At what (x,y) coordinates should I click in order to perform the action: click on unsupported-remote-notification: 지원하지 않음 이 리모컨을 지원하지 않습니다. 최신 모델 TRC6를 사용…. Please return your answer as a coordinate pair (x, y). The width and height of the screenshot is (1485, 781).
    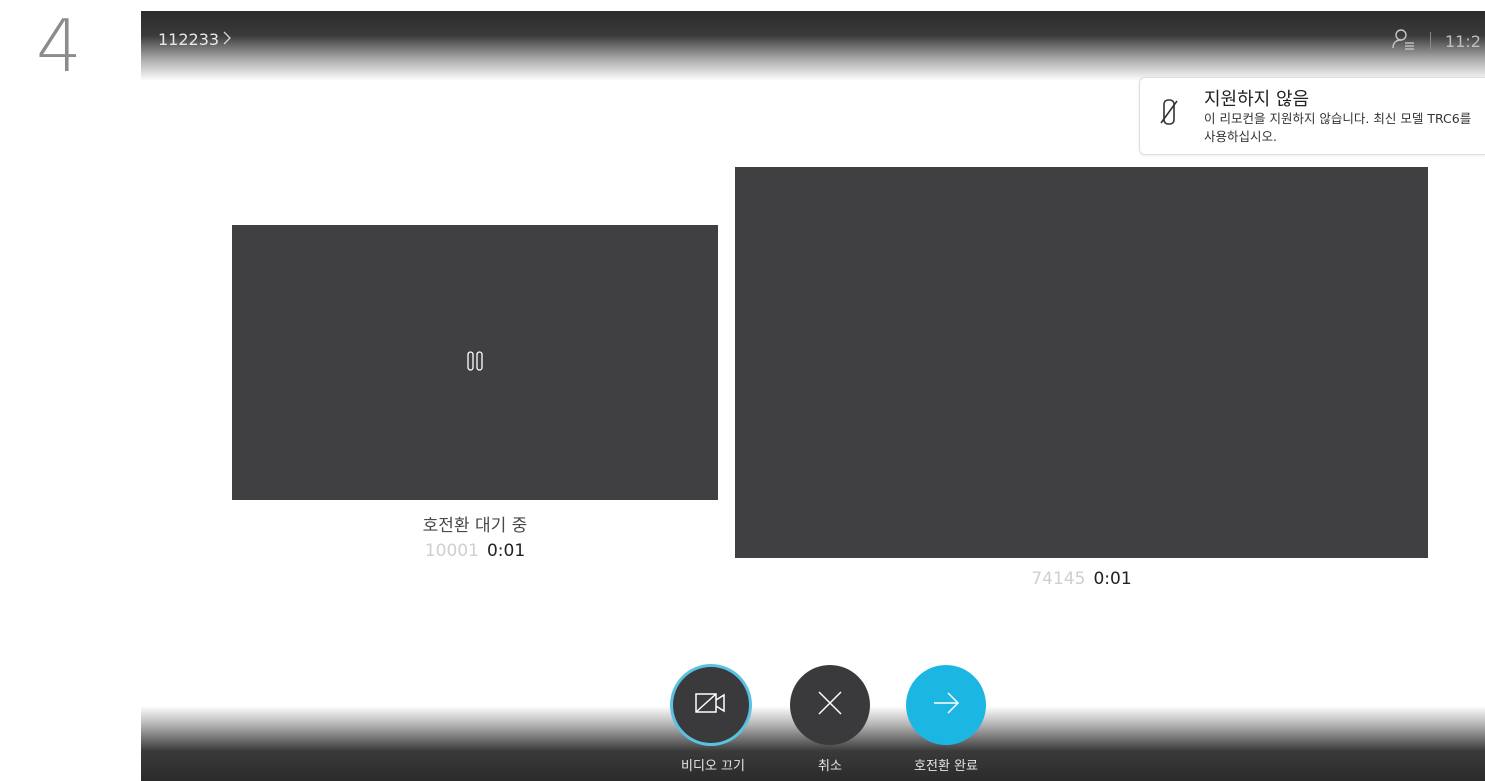
    Looking at the image, I should click on (1312, 116).